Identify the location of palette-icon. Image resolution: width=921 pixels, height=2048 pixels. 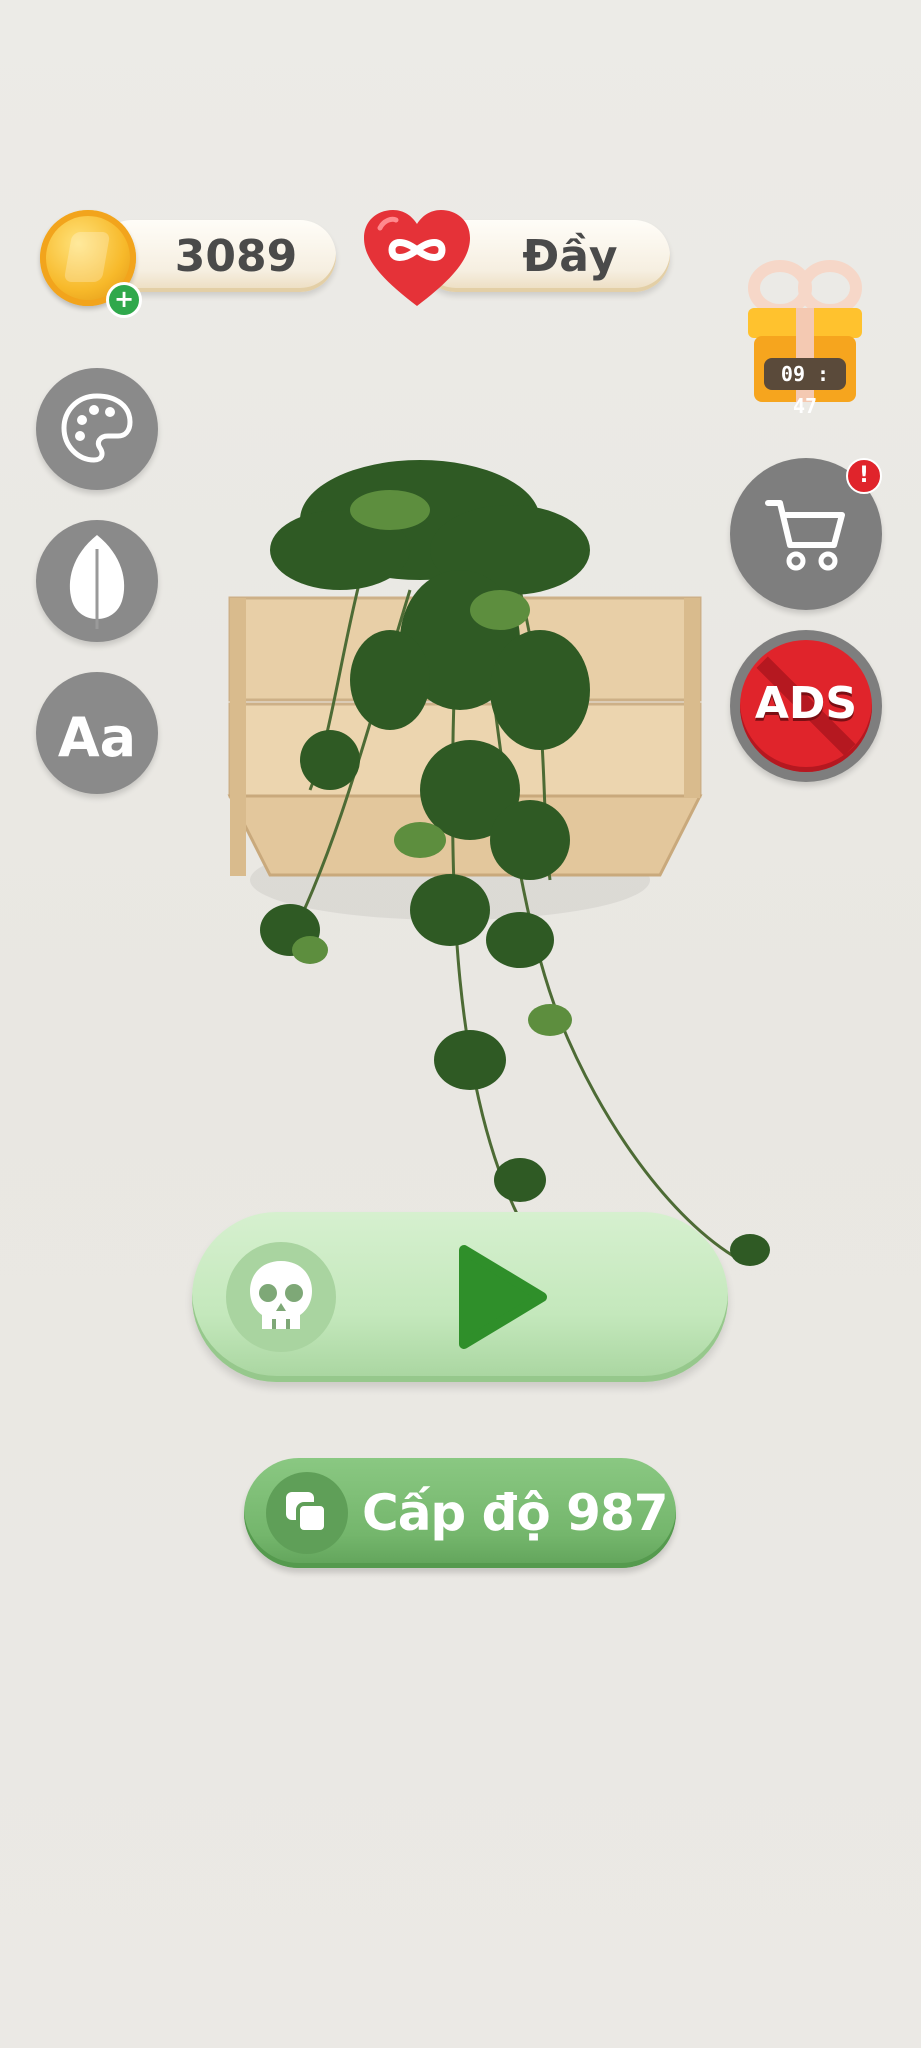
(97, 428).